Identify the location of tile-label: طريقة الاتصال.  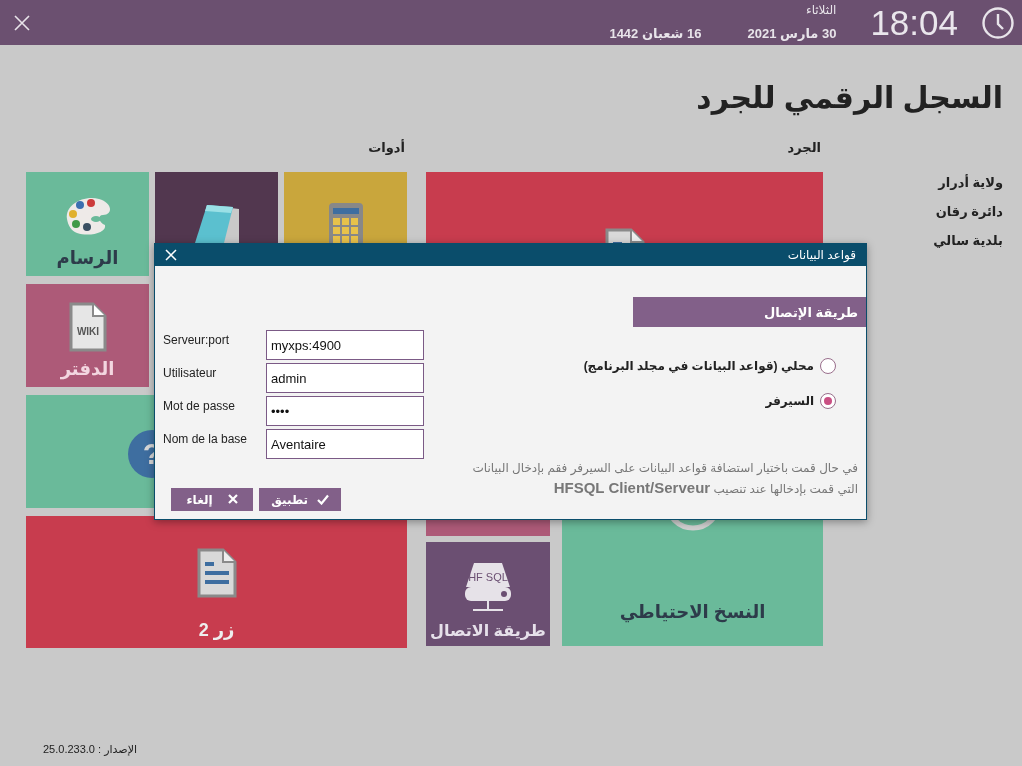
(488, 630).